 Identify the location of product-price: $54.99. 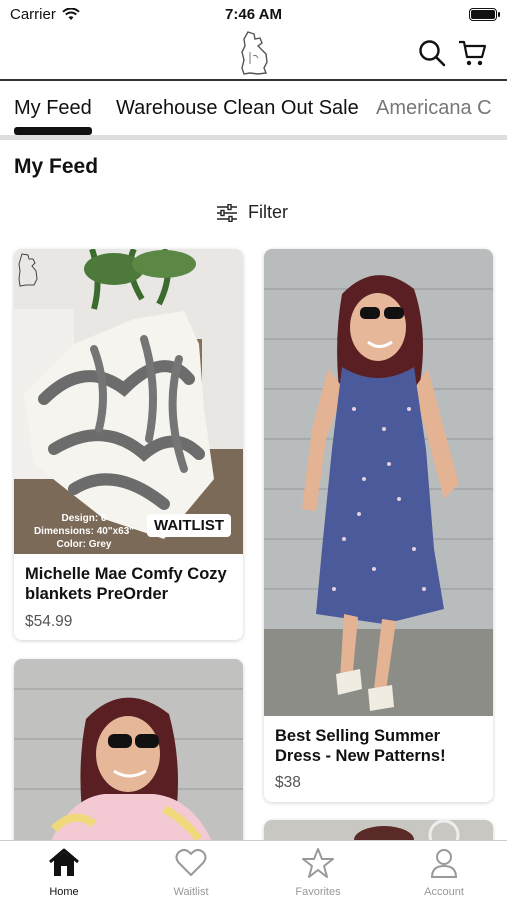
(49, 621).